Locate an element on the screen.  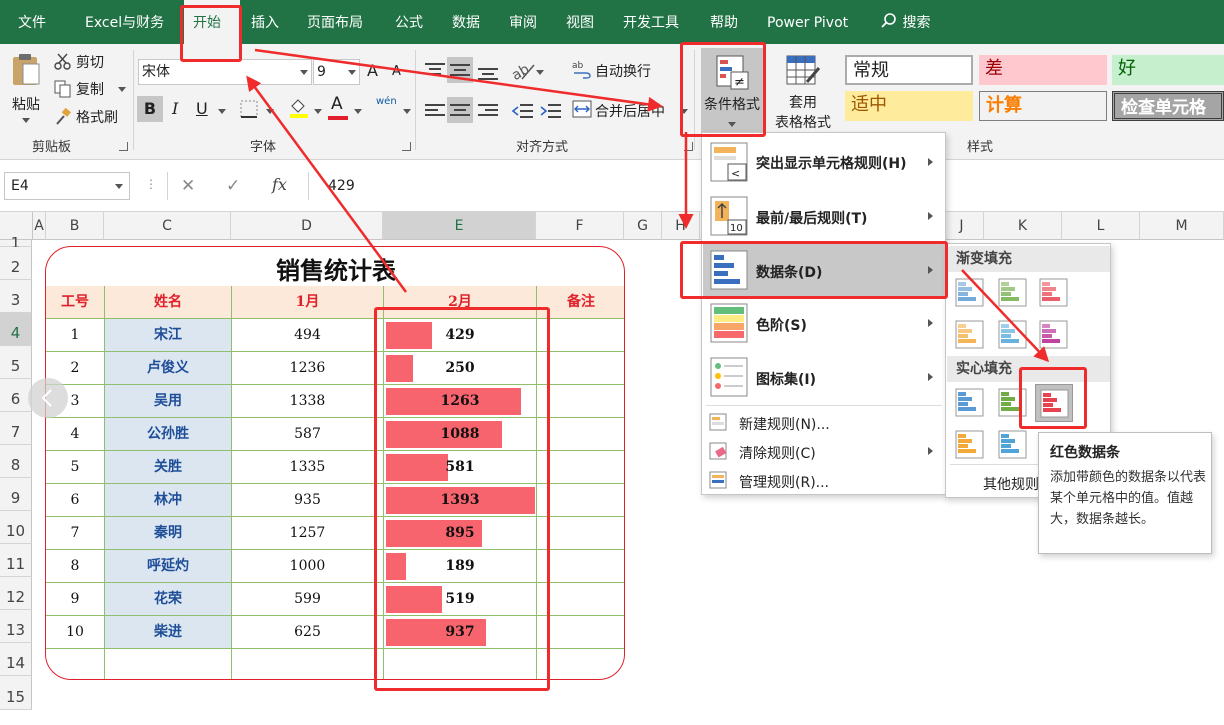
table-cell-name: 公孙胜 is located at coordinates (168, 434).